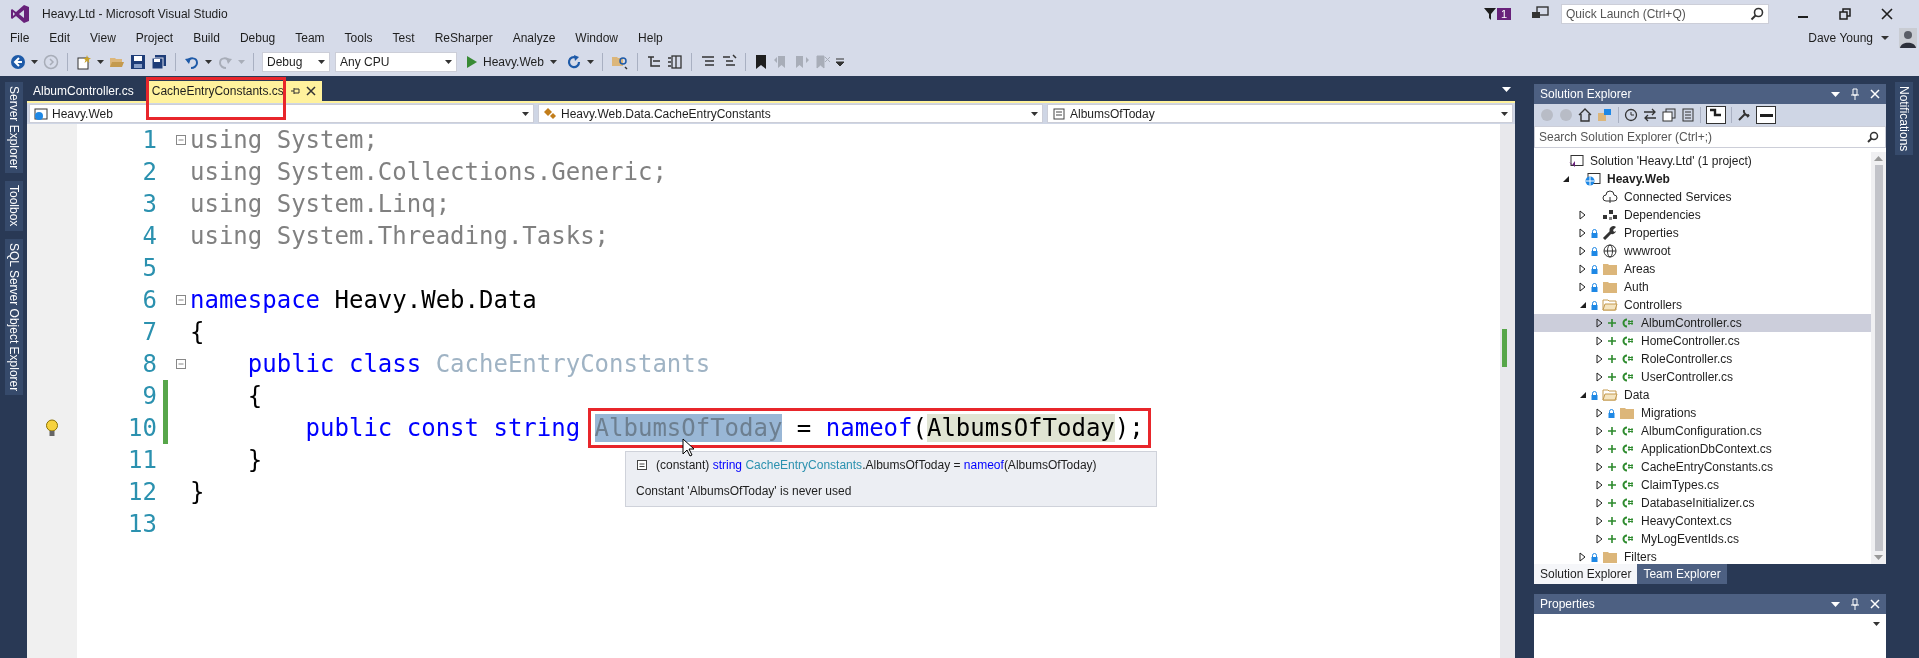  Describe the element at coordinates (358, 38) in the screenshot. I see `menu-item: Tools` at that location.